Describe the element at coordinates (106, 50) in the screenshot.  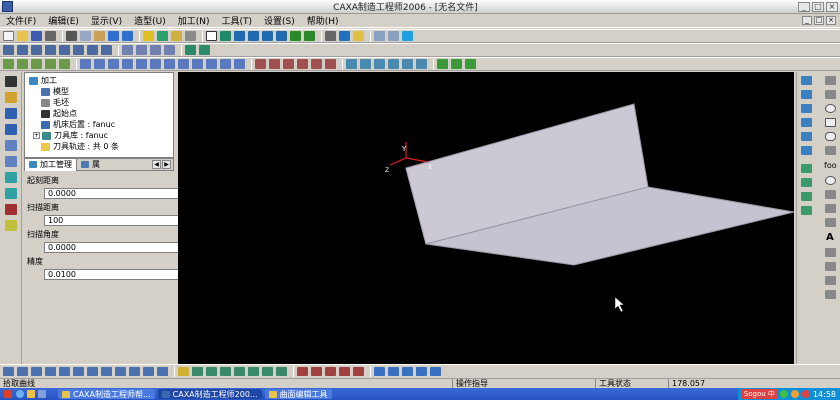
I see `view-h-icon` at that location.